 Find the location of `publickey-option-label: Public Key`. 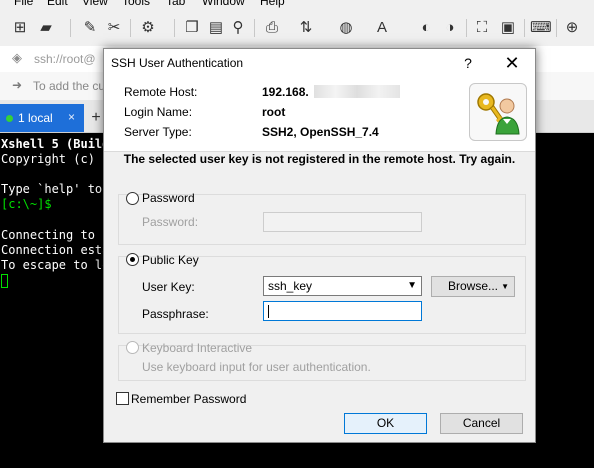

publickey-option-label: Public Key is located at coordinates (170, 260).